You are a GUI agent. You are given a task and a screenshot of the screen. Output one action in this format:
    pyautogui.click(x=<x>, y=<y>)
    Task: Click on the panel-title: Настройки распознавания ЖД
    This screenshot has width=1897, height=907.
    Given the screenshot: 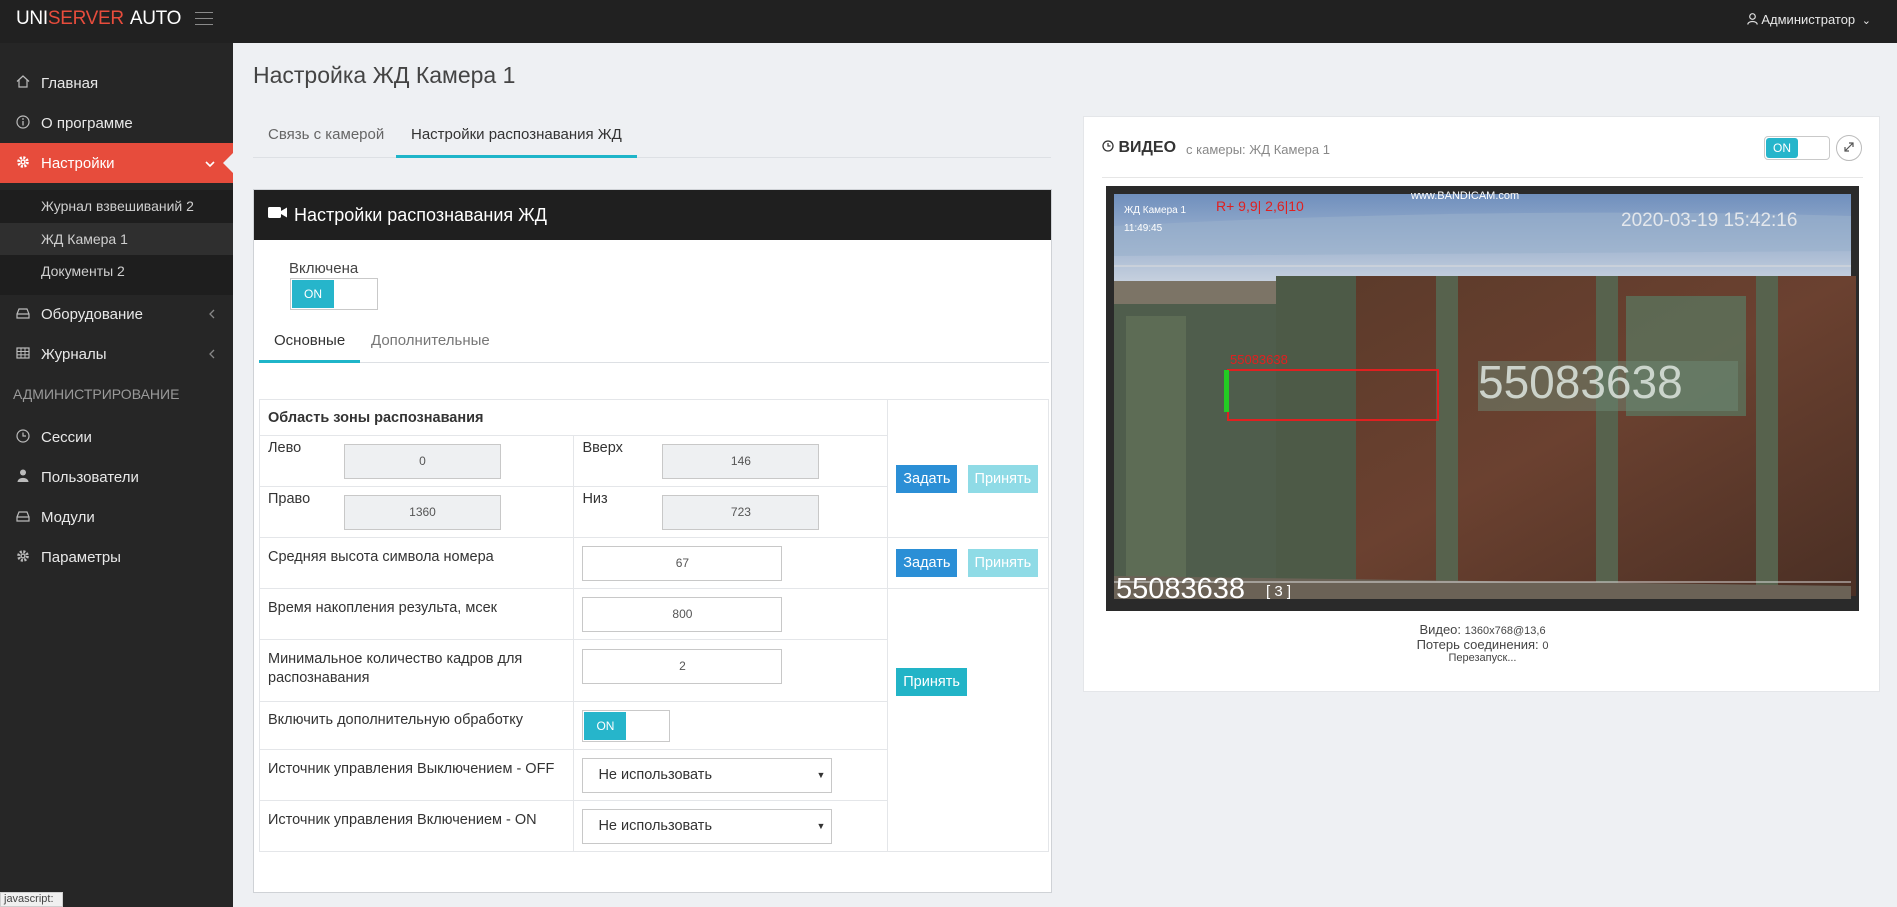 What is the action you would take?
    pyautogui.click(x=420, y=214)
    